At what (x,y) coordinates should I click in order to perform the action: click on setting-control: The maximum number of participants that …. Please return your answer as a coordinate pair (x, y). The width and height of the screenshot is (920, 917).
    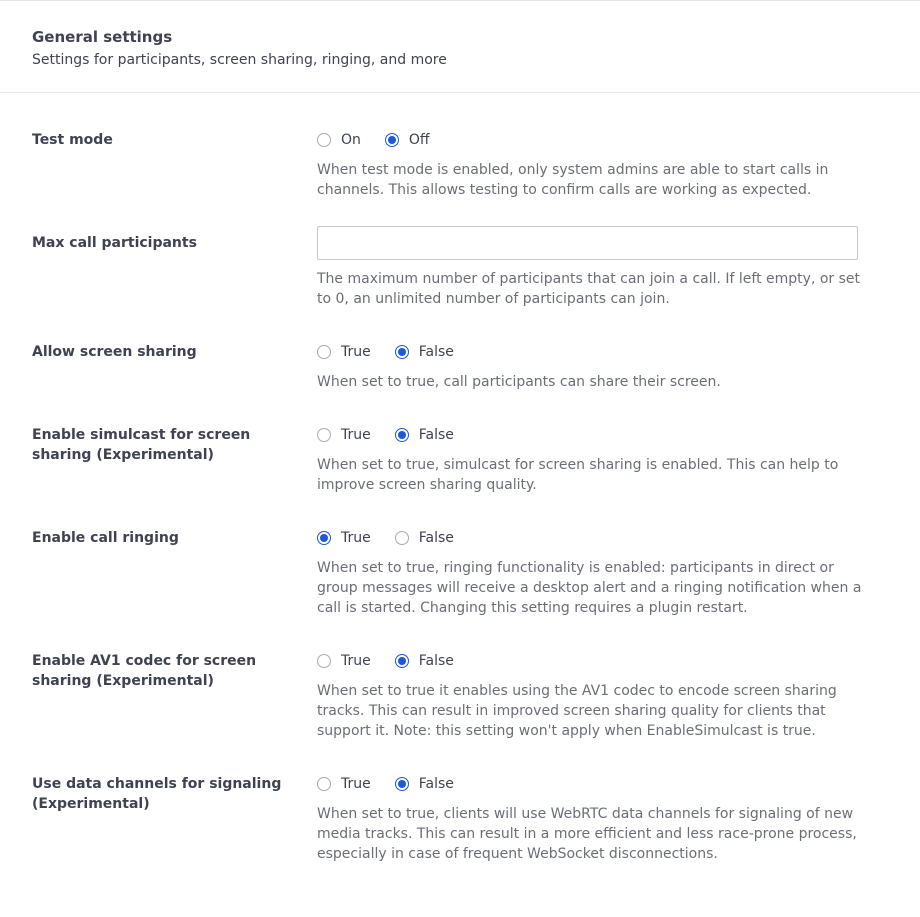
    Looking at the image, I should click on (589, 267).